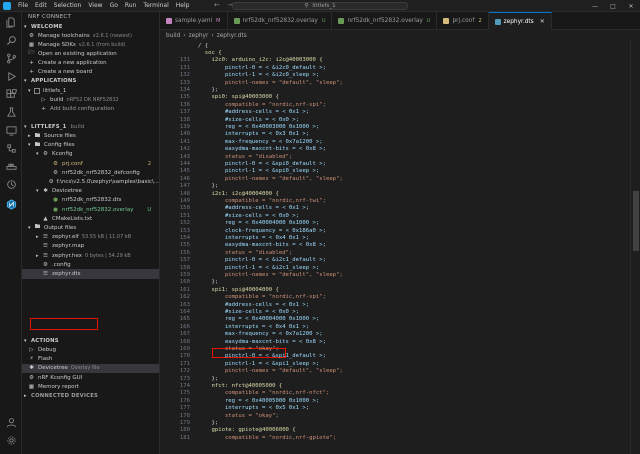  Describe the element at coordinates (43, 108) in the screenshot. I see `plus-icon: +` at that location.